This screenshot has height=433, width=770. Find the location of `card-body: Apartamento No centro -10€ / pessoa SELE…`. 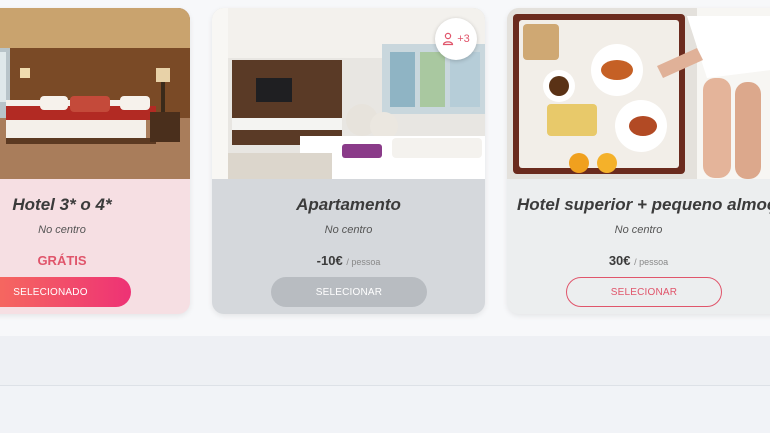

card-body: Apartamento No centro -10€ / pessoa SELE… is located at coordinates (348, 246).